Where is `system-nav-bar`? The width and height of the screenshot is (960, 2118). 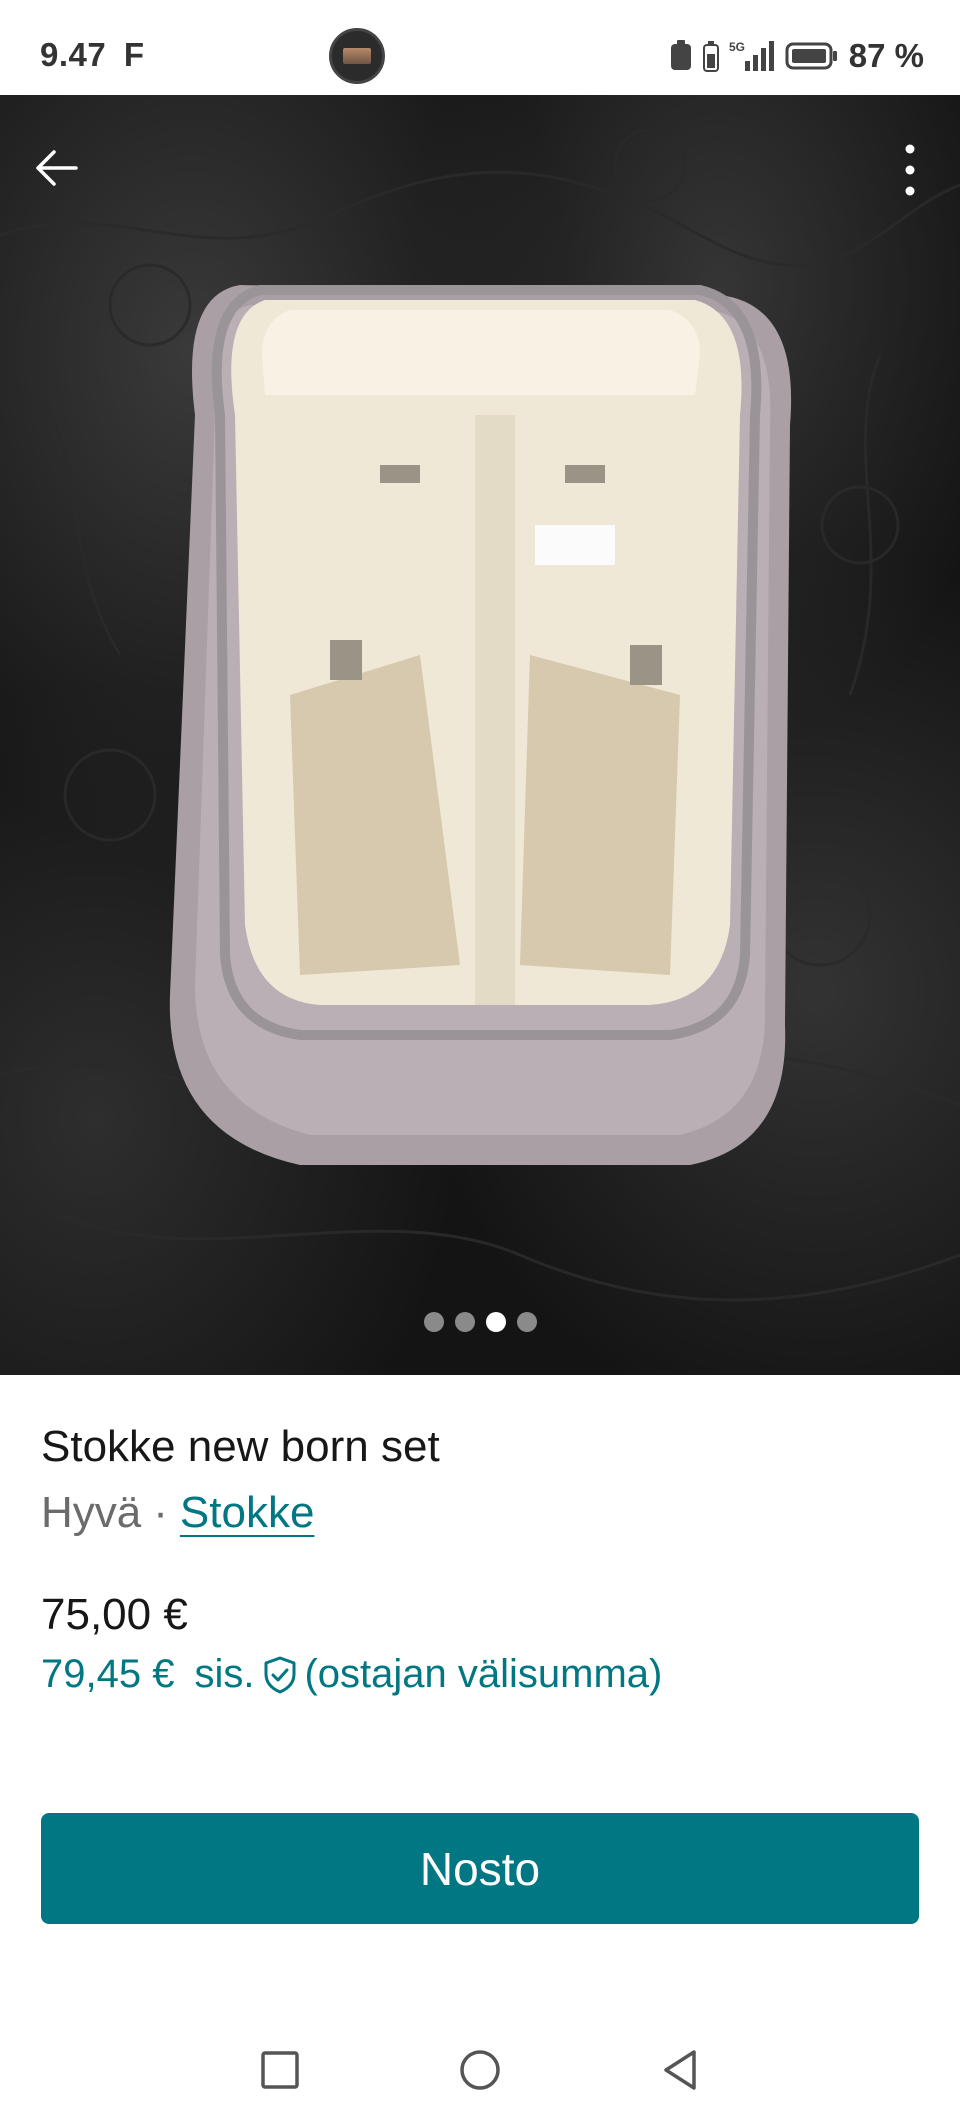
system-nav-bar is located at coordinates (480, 2064).